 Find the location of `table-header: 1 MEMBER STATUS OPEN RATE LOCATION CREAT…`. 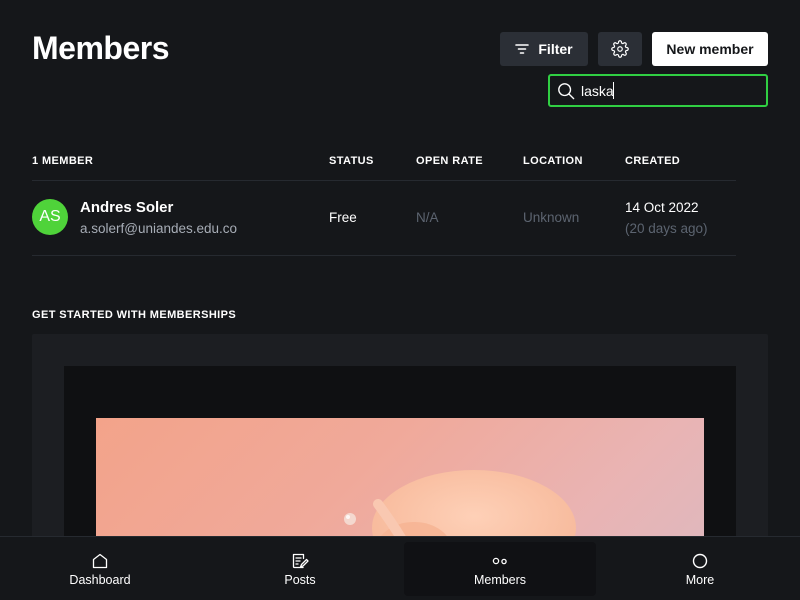

table-header: 1 MEMBER STATUS OPEN RATE LOCATION CREAT… is located at coordinates (384, 168).